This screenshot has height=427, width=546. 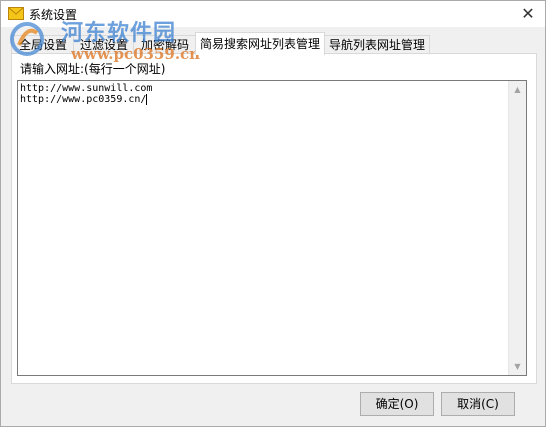 I want to click on title-bar: 系统设置 ✕, so click(x=273, y=14).